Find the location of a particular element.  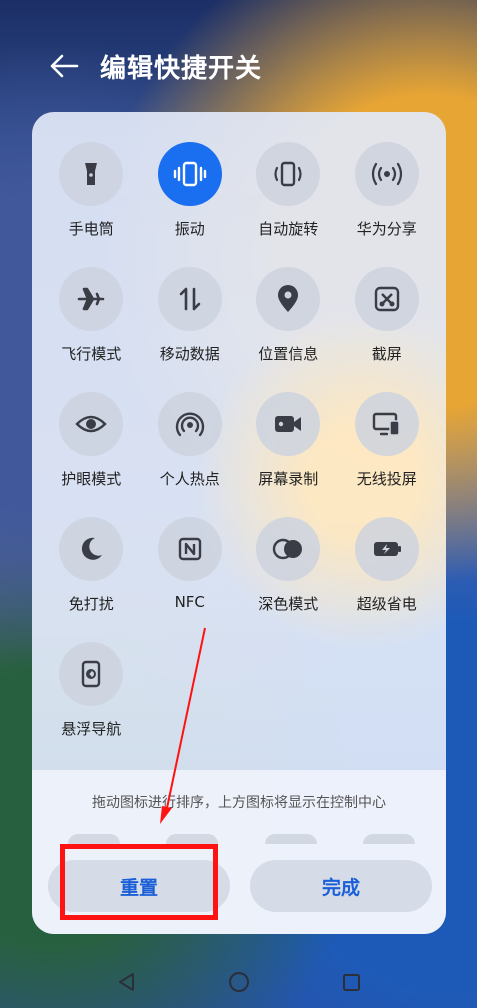

nfc-icon is located at coordinates (189, 549).